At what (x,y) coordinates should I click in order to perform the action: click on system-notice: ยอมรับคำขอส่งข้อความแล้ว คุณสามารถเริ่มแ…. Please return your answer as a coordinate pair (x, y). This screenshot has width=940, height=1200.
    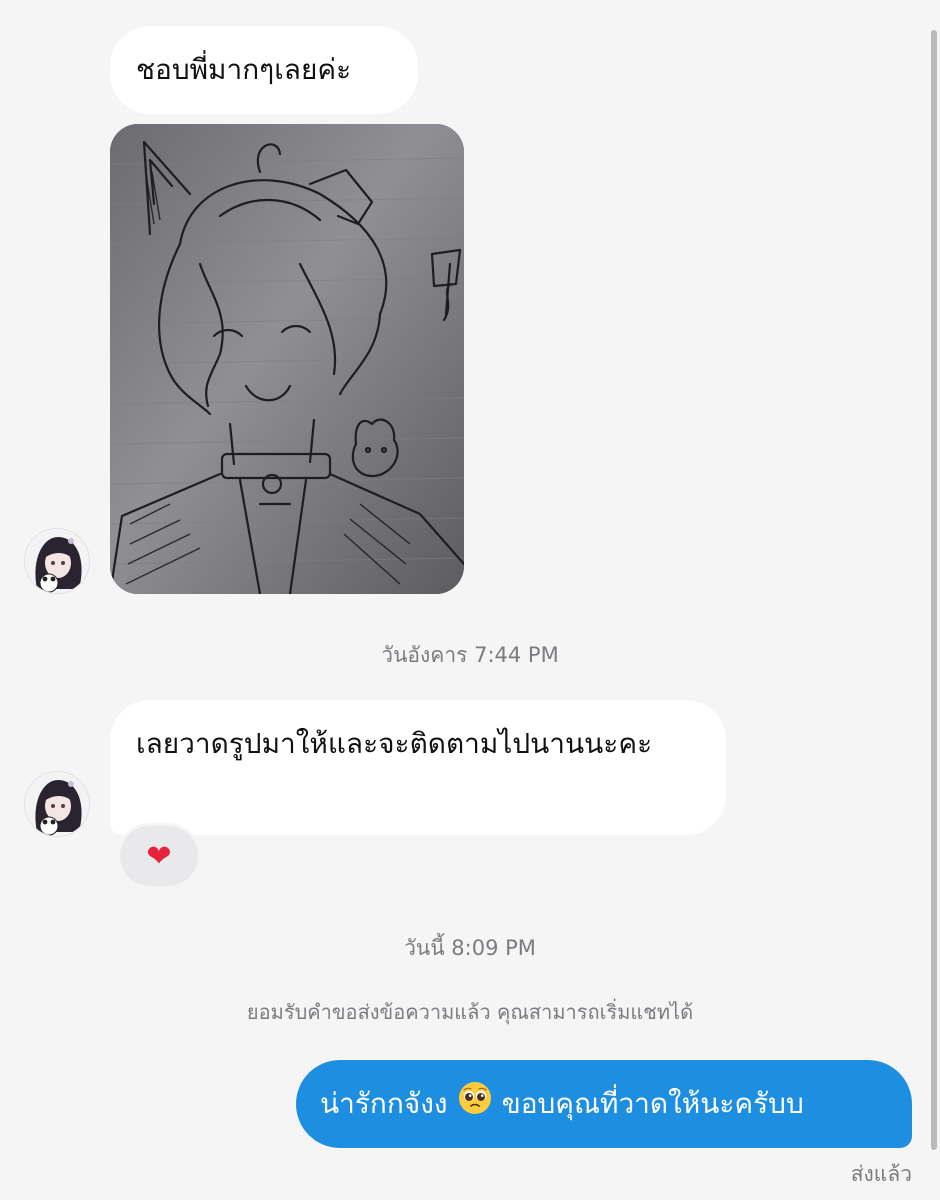
    Looking at the image, I should click on (470, 1012).